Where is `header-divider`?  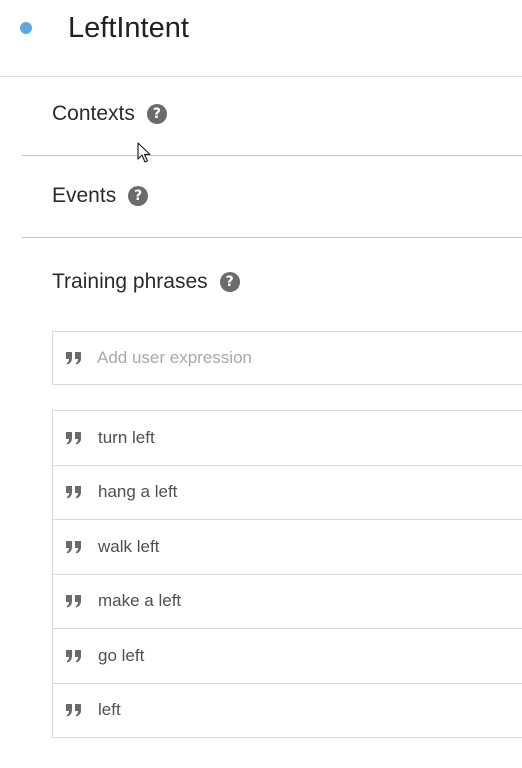 header-divider is located at coordinates (261, 76).